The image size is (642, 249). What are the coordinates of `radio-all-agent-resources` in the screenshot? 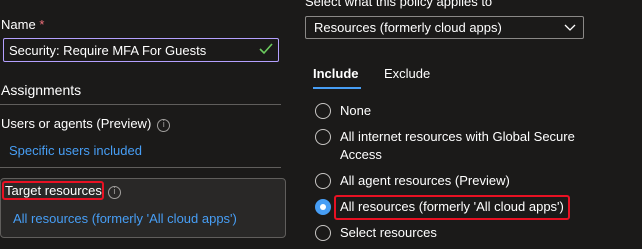 It's located at (323, 181).